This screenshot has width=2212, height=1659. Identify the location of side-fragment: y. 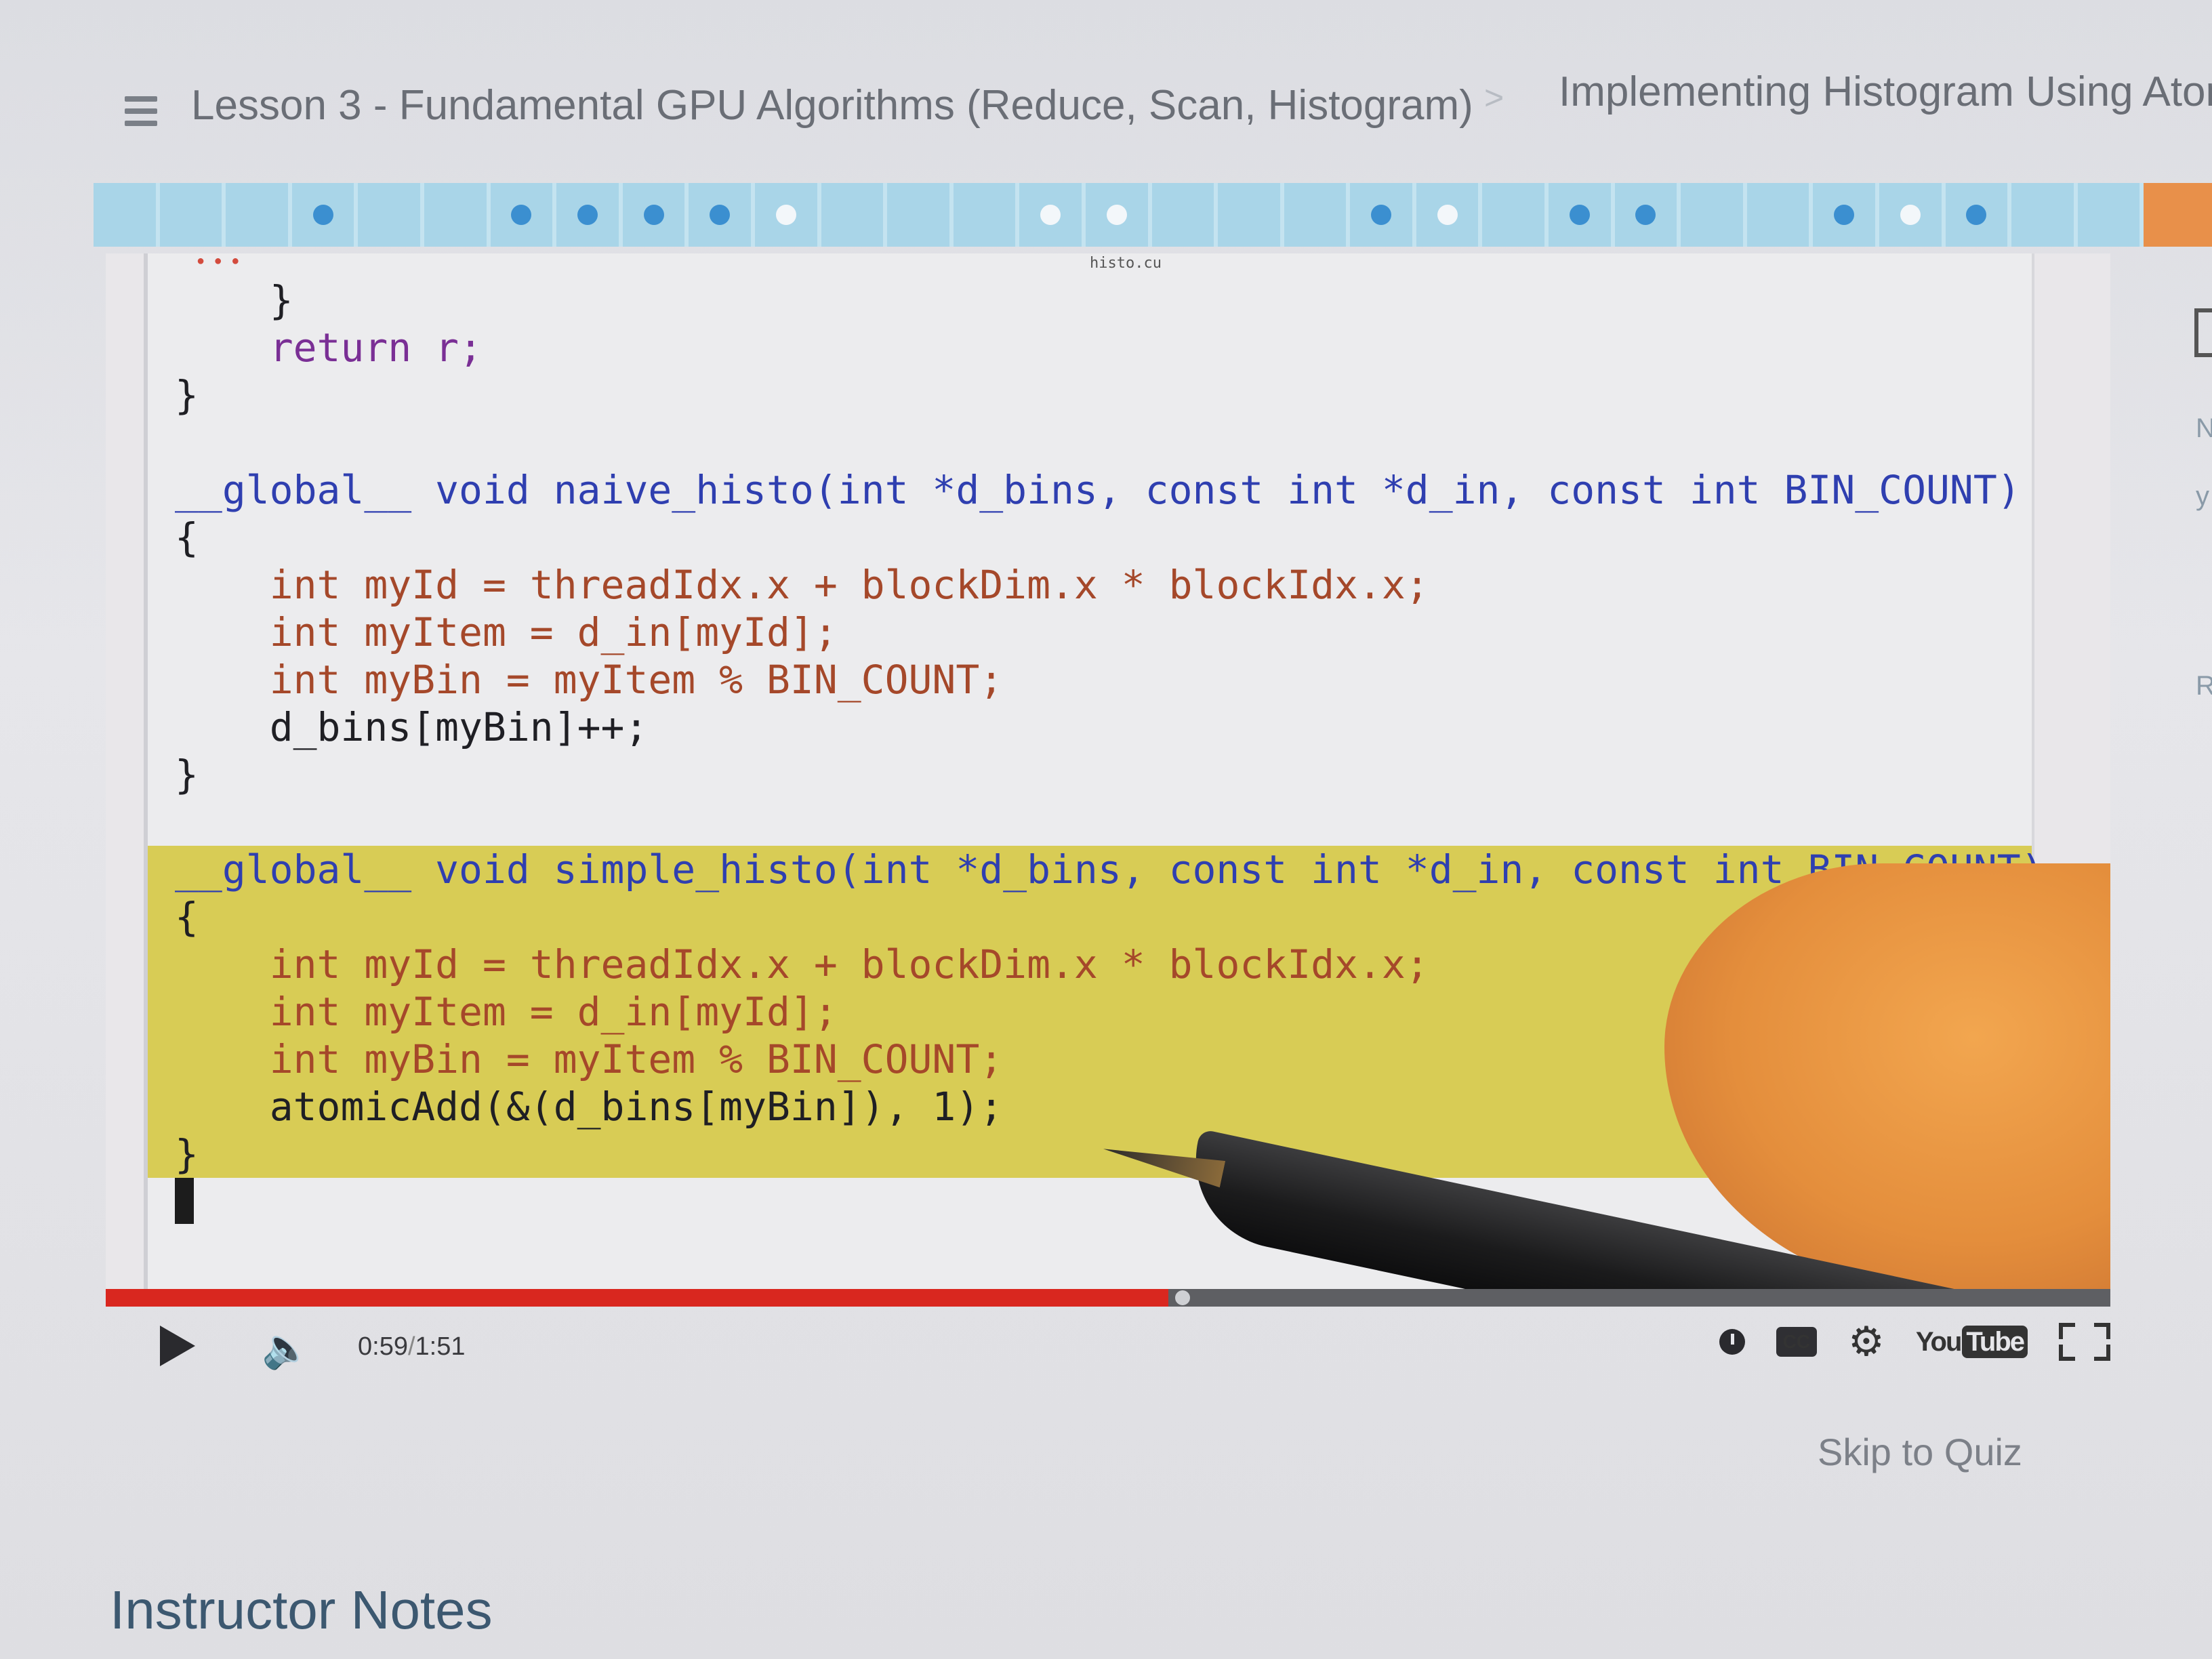
(2202, 496).